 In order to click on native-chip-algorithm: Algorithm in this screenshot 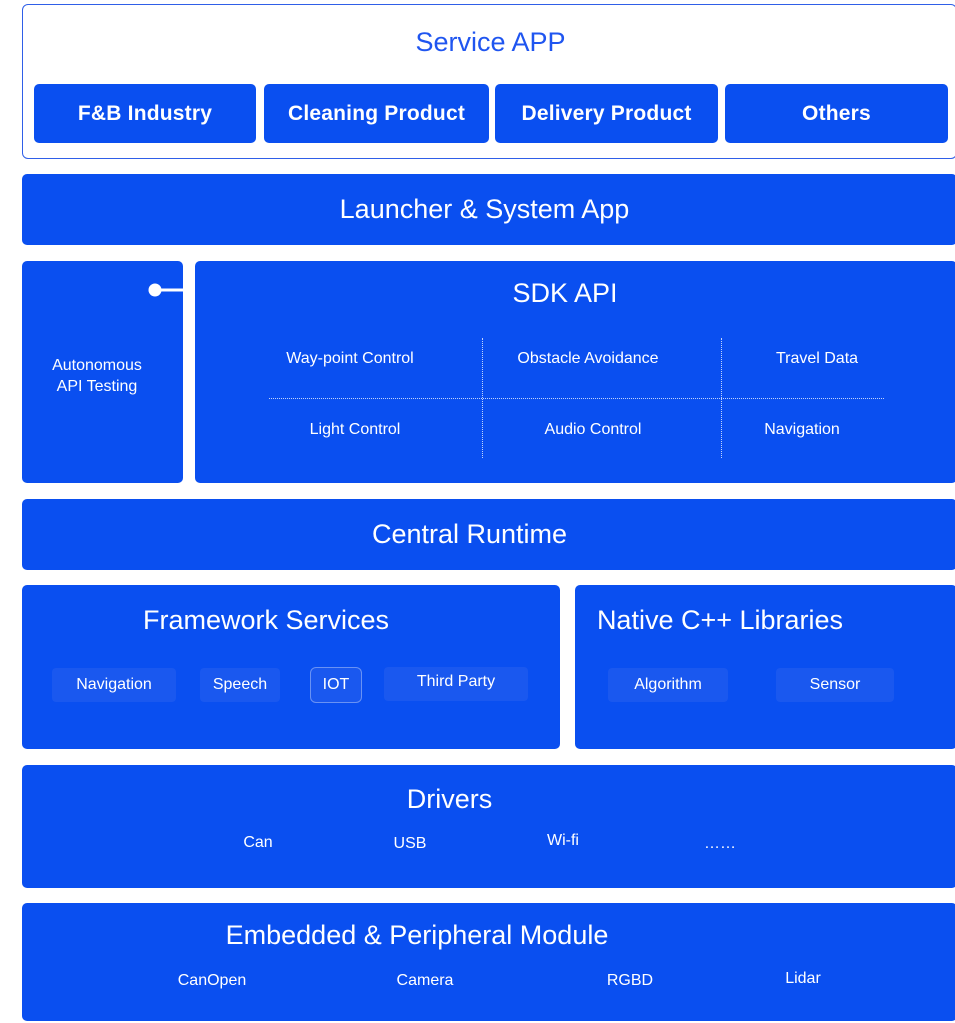, I will do `click(668, 685)`.